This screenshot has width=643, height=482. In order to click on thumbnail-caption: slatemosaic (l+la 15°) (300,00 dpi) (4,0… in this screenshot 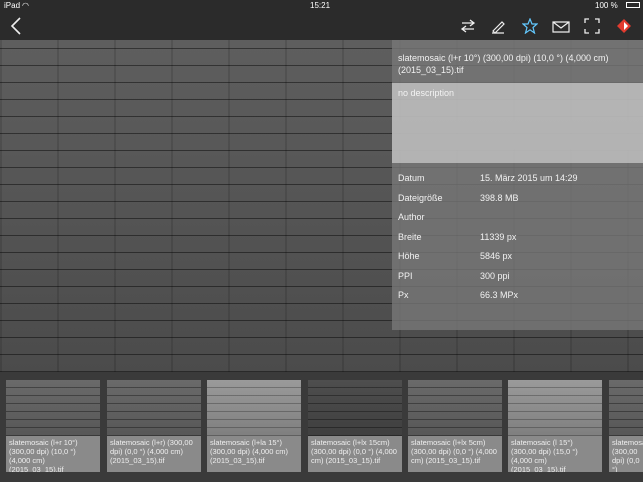, I will do `click(254, 454)`.